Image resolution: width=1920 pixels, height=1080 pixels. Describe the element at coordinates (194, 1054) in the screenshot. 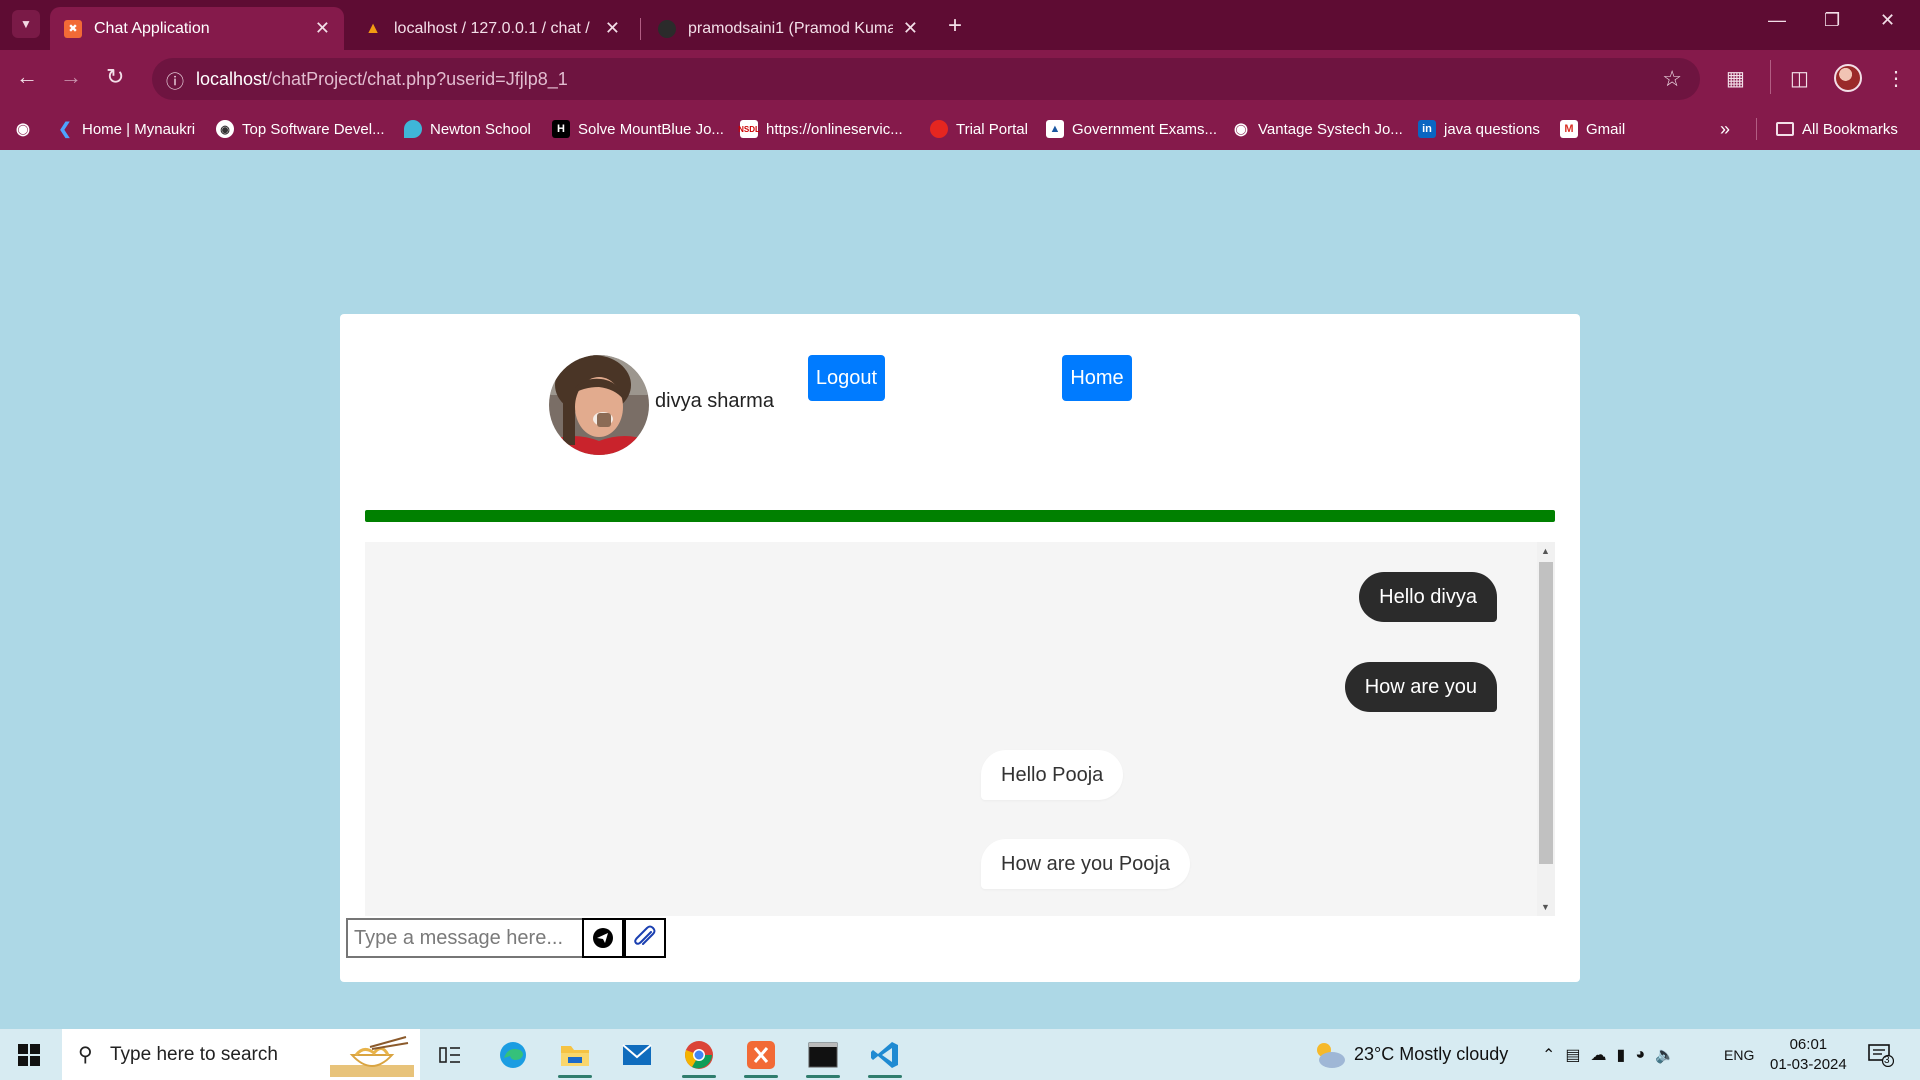

I see `search-placeholder: Type here to search` at that location.